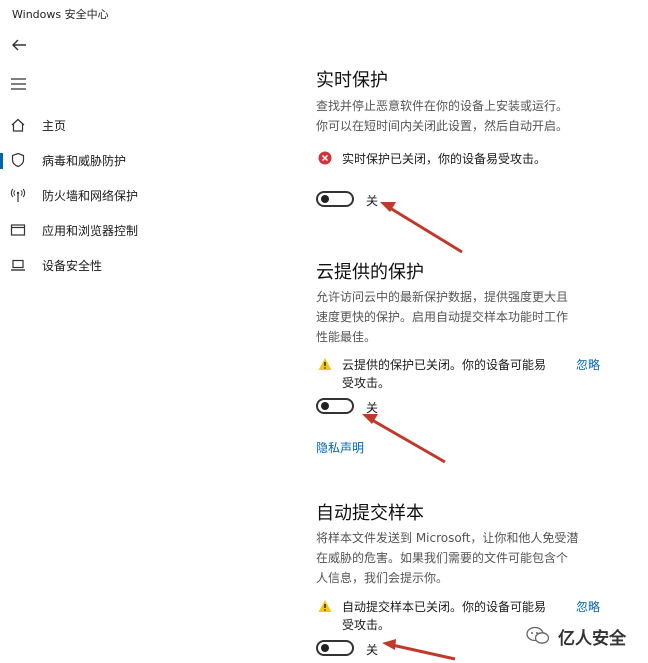 The height and width of the screenshot is (663, 648). I want to click on shield-icon, so click(18, 160).